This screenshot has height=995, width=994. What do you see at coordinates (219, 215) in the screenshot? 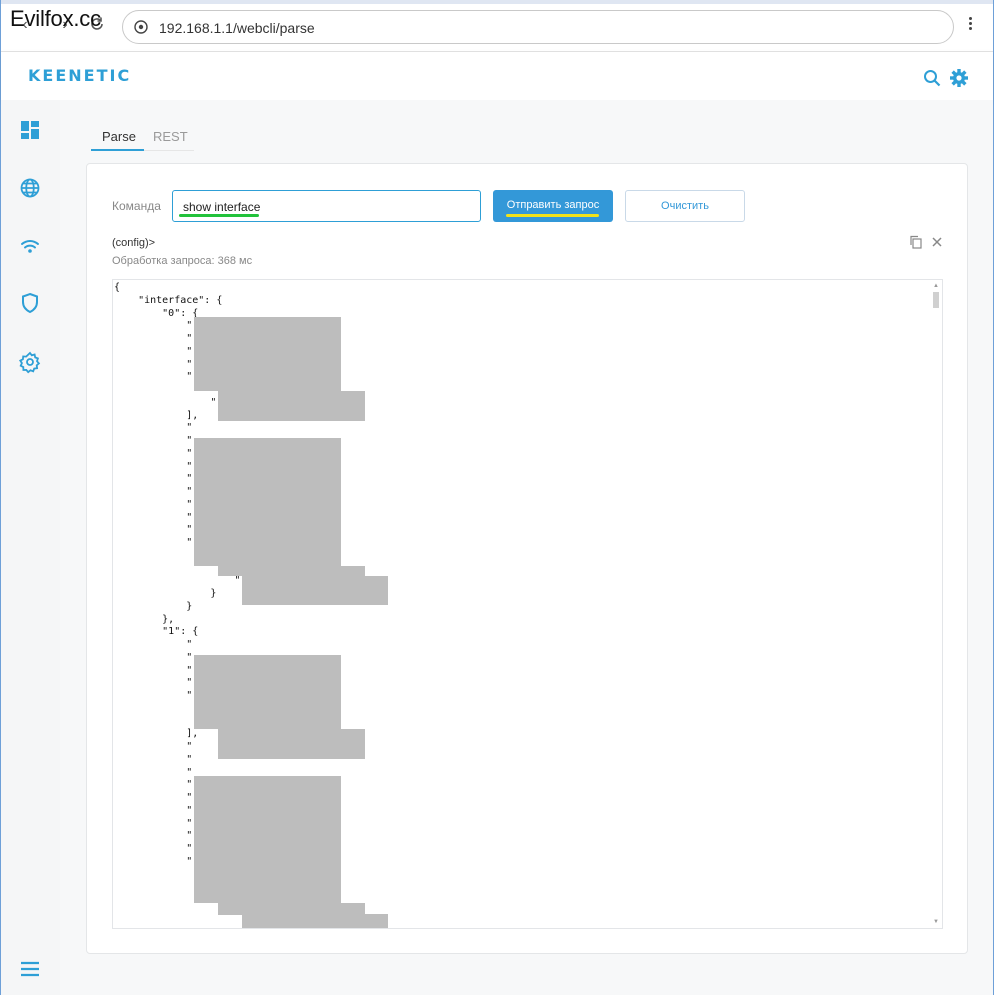
I see `green-highlight-underline` at bounding box center [219, 215].